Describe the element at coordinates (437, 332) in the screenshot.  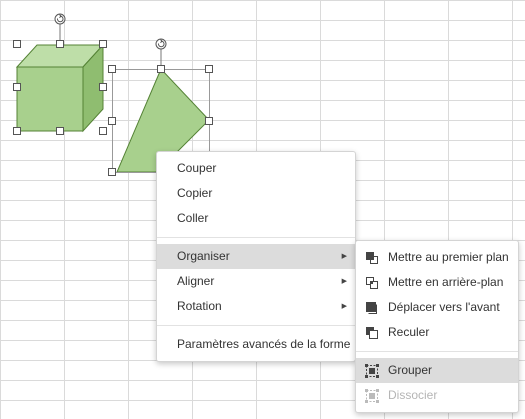
I see `menu-item-send-backward: Reculer` at that location.